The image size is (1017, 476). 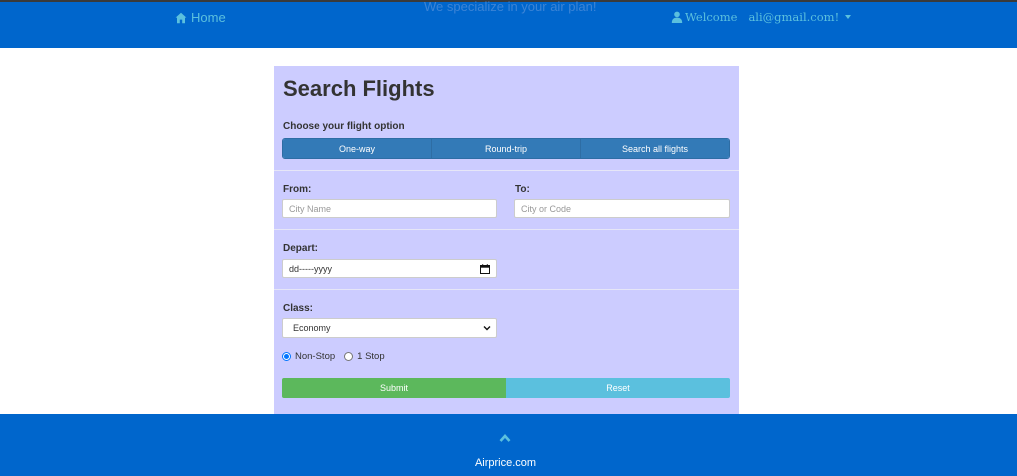 I want to click on header-tagline: We specialize in your air plan!, so click(x=510, y=7).